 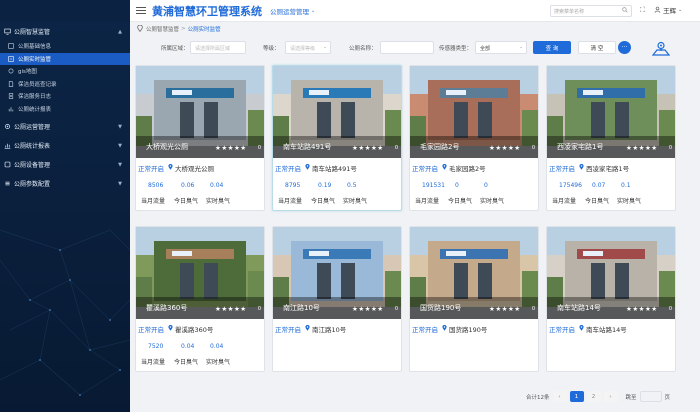 What do you see at coordinates (611, 273) in the screenshot?
I see `toilet-photo: 南车站路14号 ★★★★★ 0` at bounding box center [611, 273].